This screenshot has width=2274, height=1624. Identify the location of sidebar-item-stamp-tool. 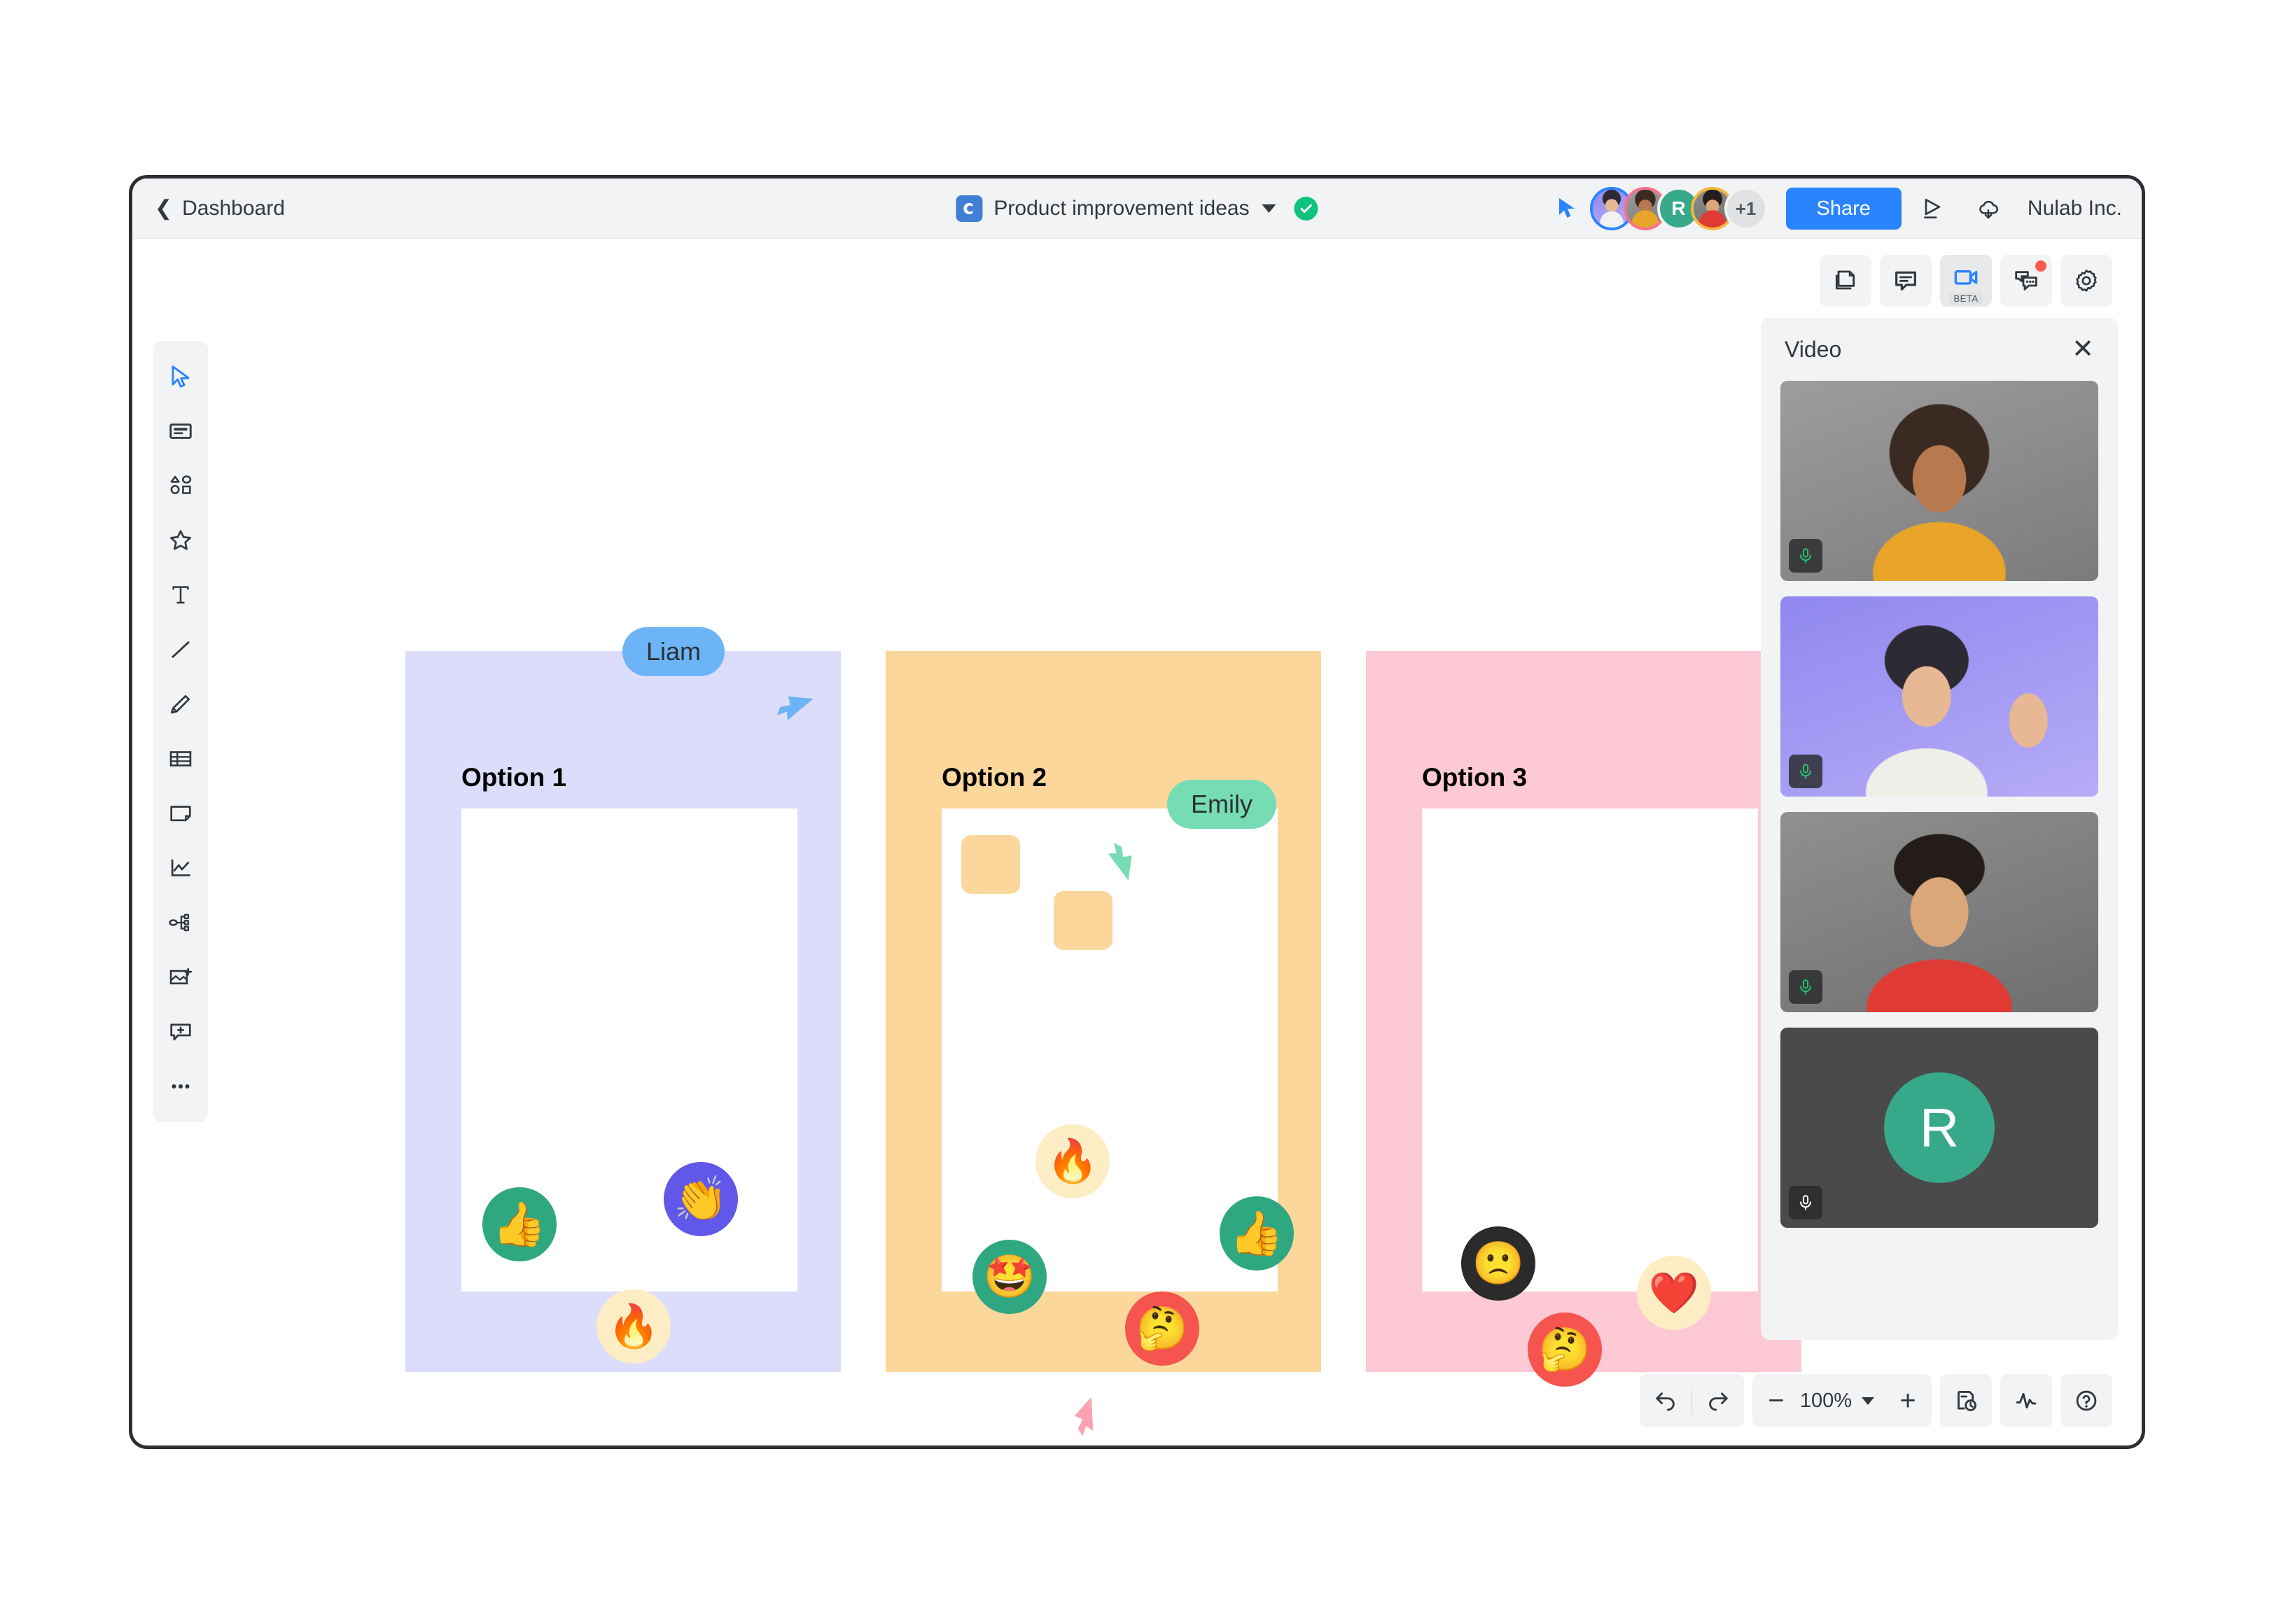
(180, 540).